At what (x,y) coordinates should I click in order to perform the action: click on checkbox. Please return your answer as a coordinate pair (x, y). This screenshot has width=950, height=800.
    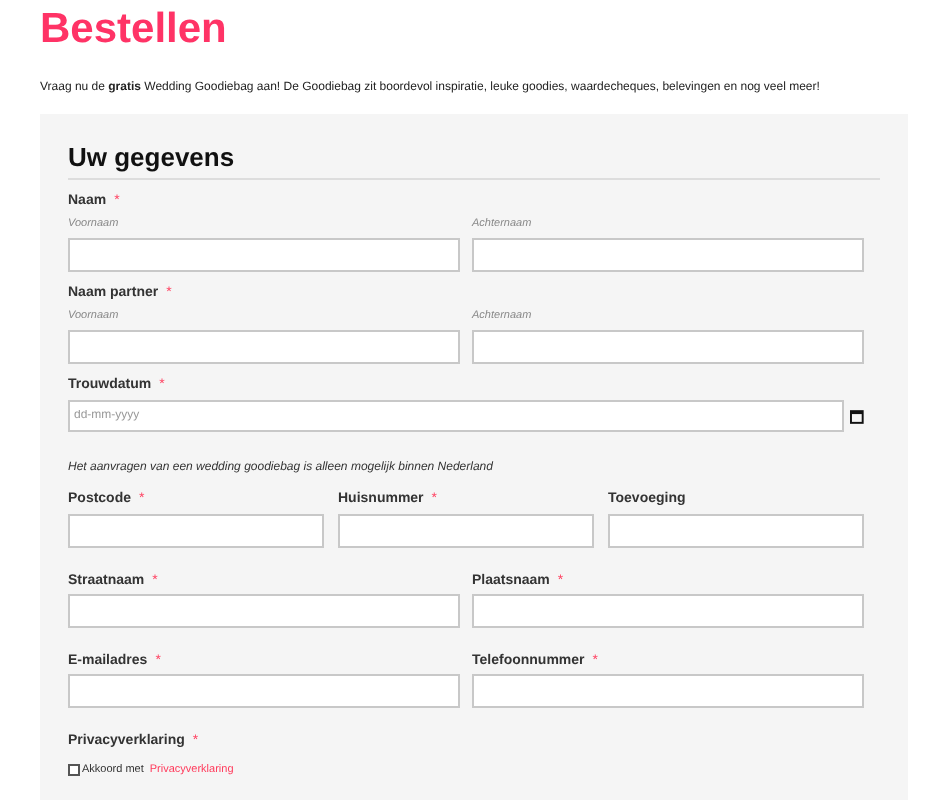
    Looking at the image, I should click on (74, 770).